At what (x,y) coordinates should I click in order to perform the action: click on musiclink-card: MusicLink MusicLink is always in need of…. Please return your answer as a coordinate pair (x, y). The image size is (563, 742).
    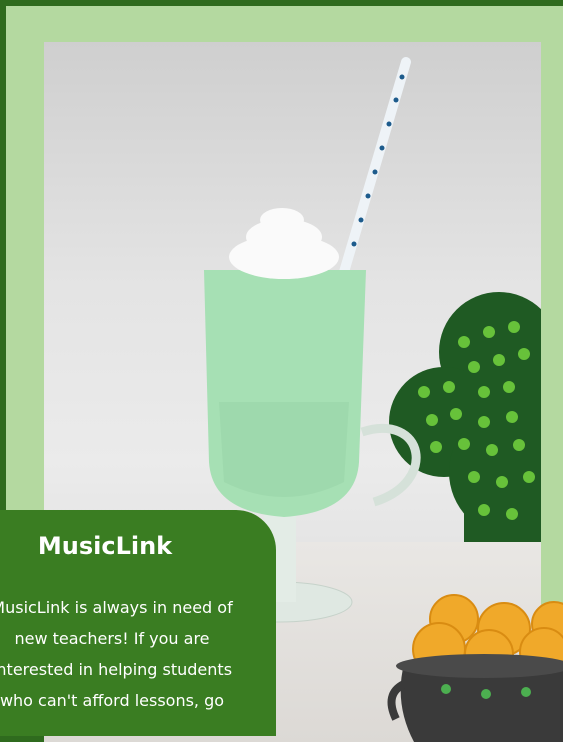
    Looking at the image, I should click on (138, 623).